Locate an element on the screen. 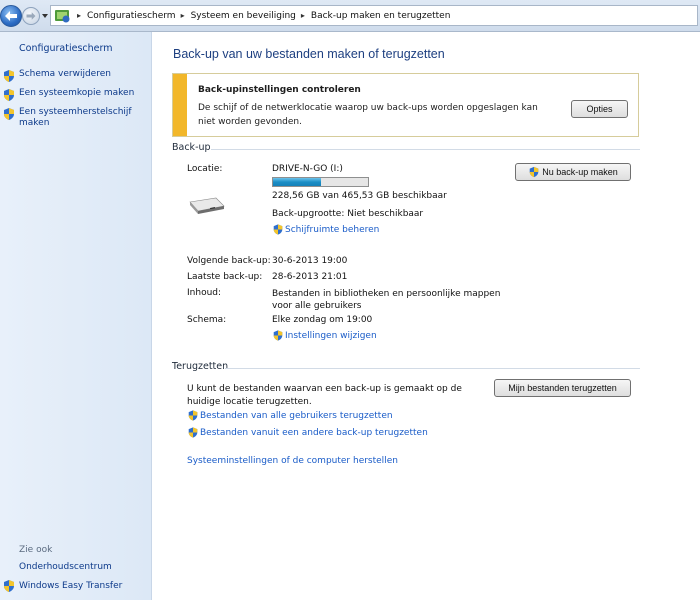  back-button is located at coordinates (11, 16).